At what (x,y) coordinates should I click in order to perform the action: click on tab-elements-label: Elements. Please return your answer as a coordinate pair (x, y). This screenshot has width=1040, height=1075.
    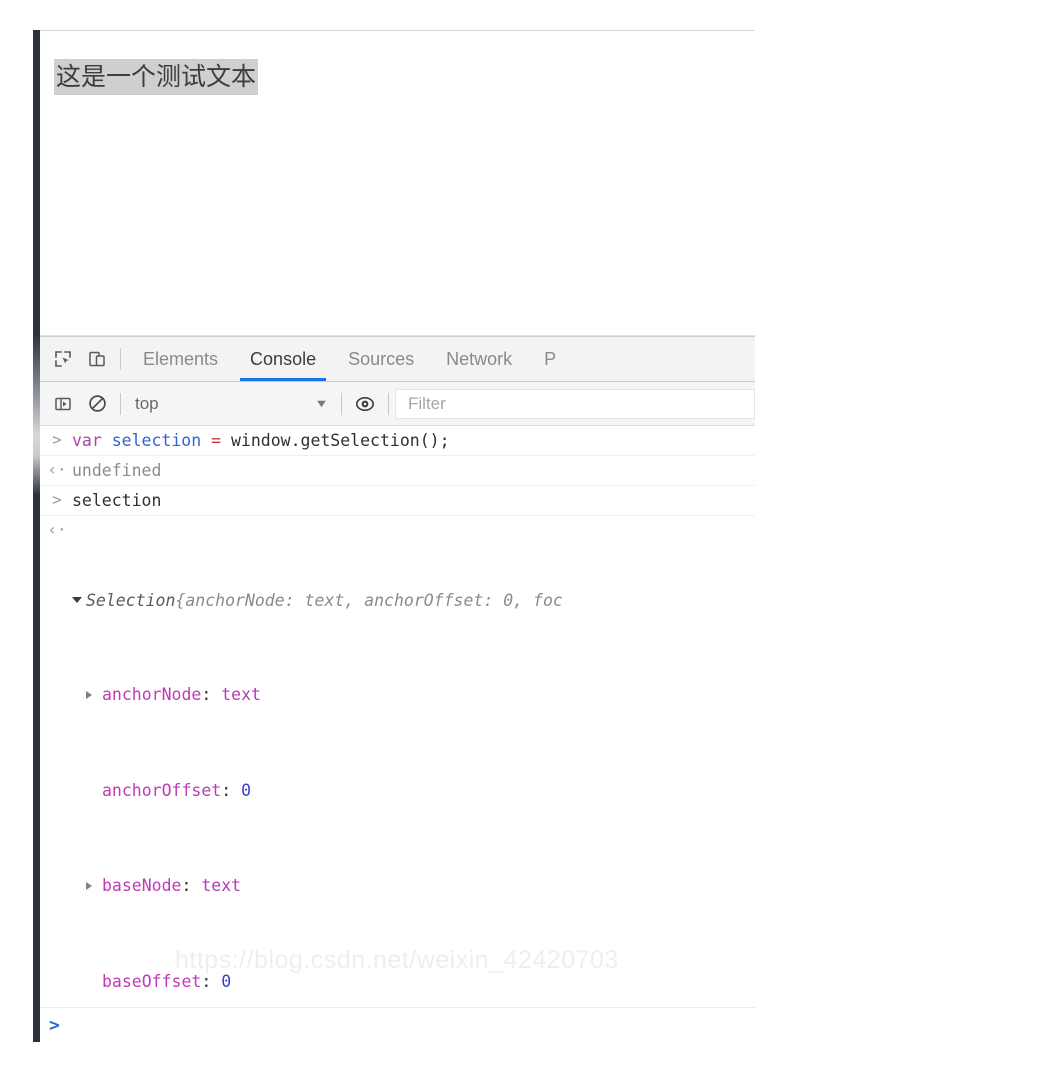
    Looking at the image, I should click on (181, 358).